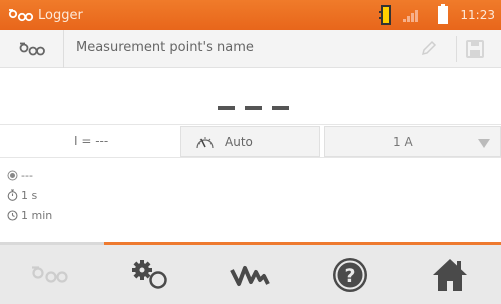  I want to click on logger-mode-button, so click(32, 49).